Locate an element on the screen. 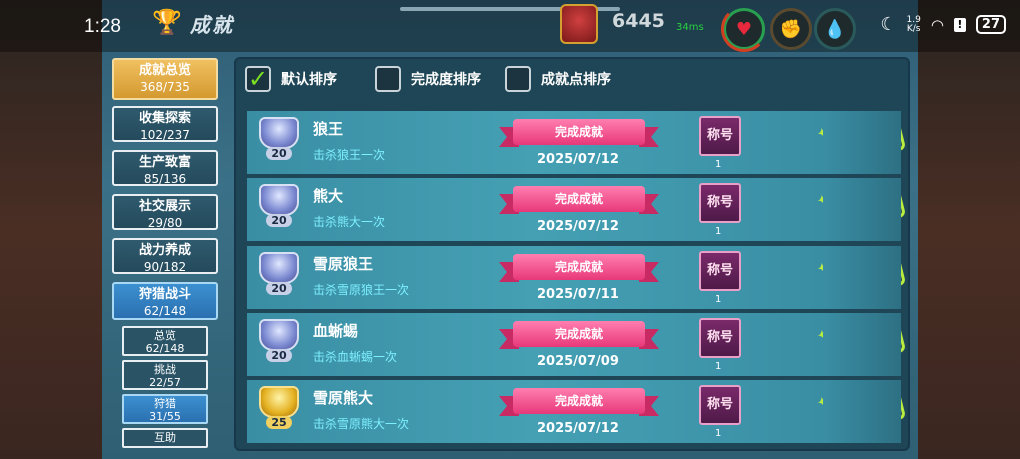  sort-points-option: 成就点排序 is located at coordinates (558, 79).